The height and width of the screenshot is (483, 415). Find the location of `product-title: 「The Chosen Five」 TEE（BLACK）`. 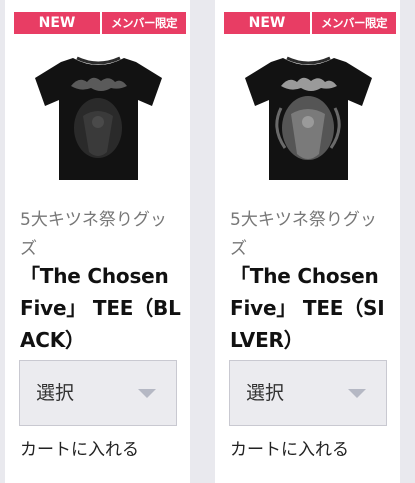

product-title: 「The Chosen Five」 TEE（BLACK） is located at coordinates (102, 308).